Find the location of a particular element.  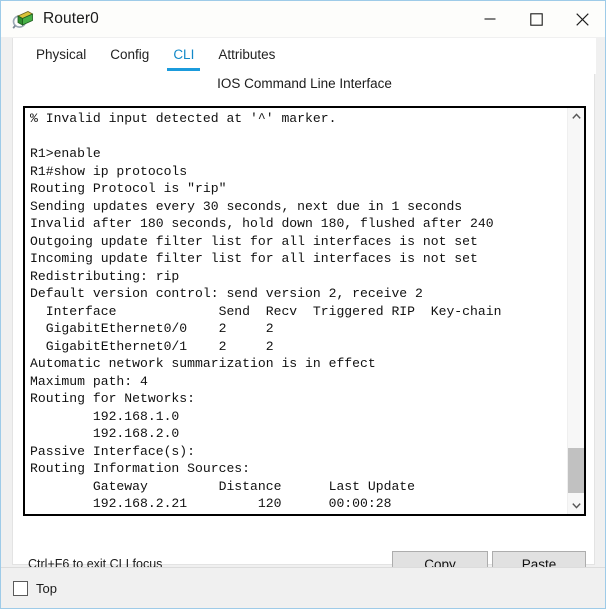

window-title: Router0 is located at coordinates (71, 19).